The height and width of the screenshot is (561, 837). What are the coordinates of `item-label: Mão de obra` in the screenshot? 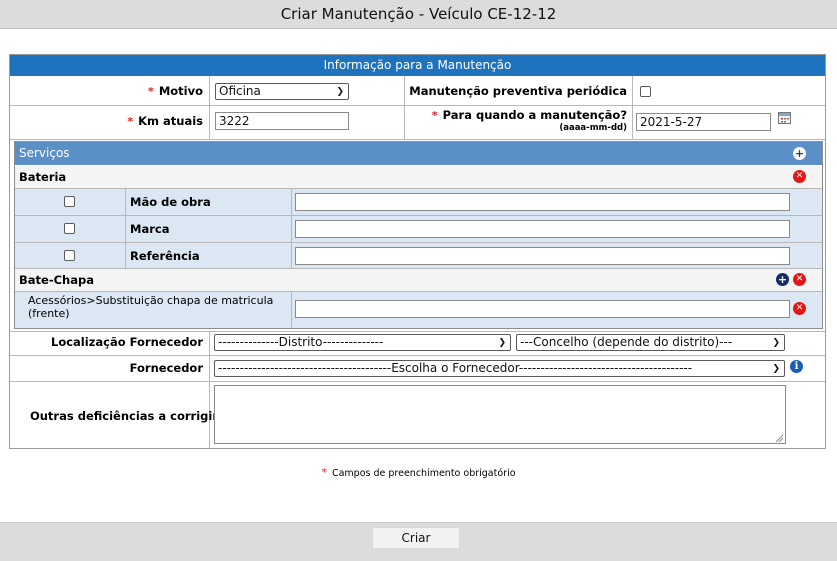 It's located at (170, 202).